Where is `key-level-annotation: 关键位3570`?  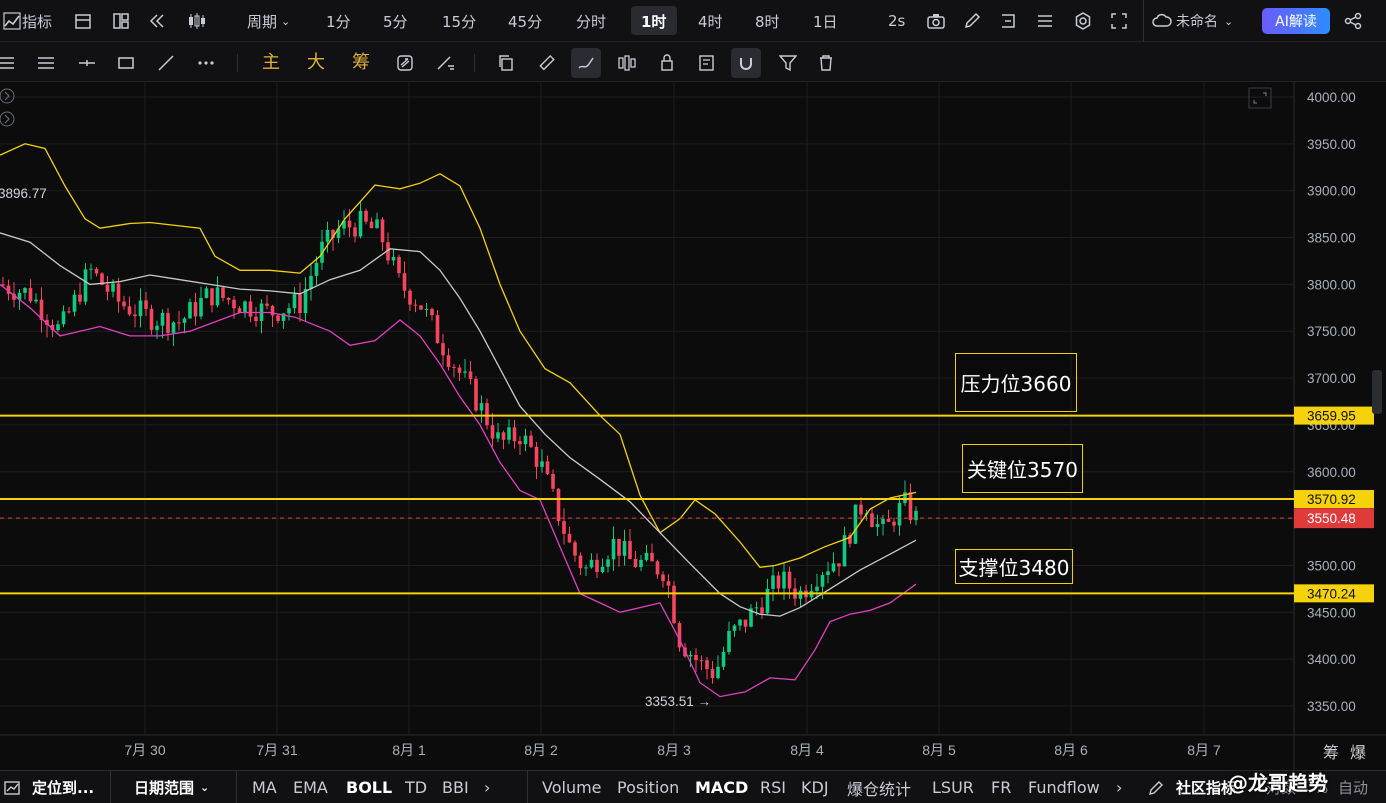 key-level-annotation: 关键位3570 is located at coordinates (1022, 468).